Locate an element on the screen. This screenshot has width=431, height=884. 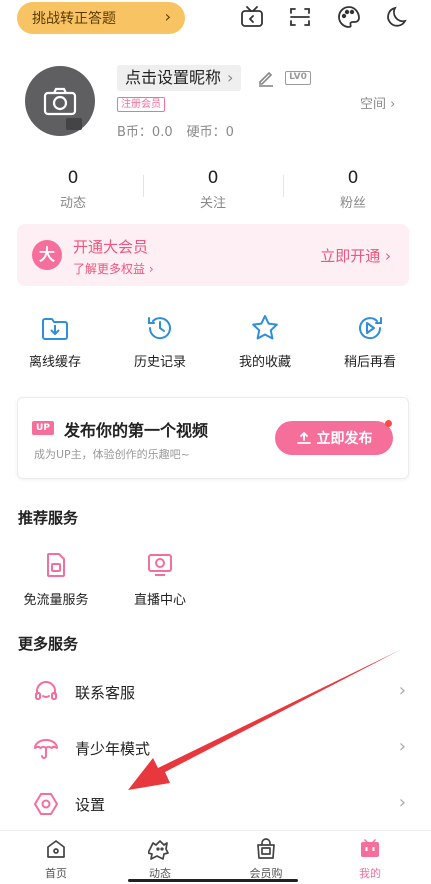
watch-later-icon is located at coordinates (370, 328).